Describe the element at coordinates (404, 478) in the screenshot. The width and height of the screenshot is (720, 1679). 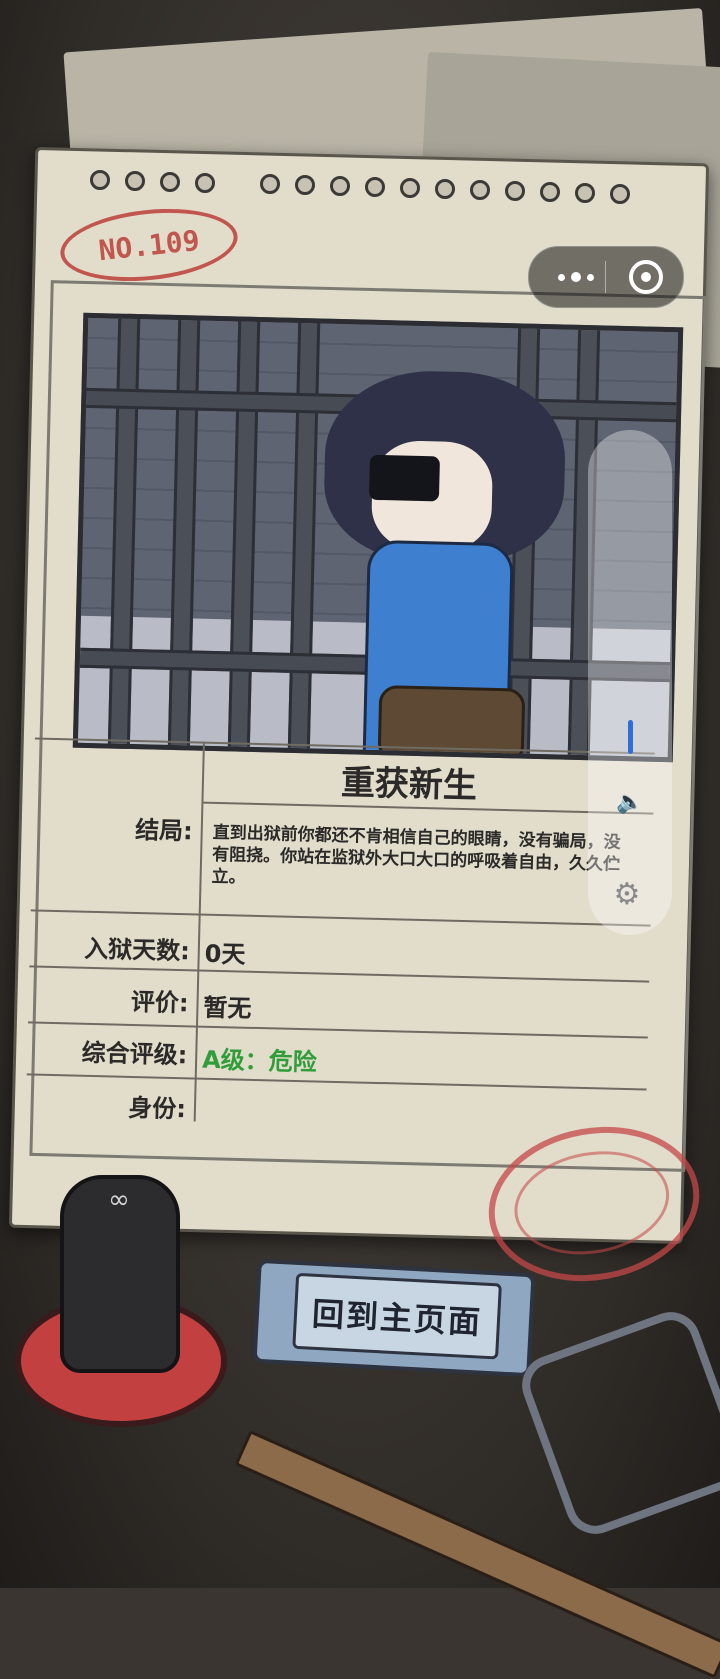
I see `character-eye-mask` at that location.